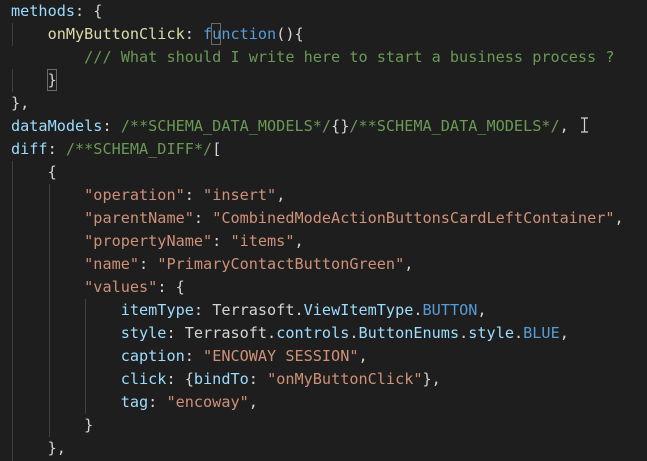  What do you see at coordinates (134, 195) in the screenshot?
I see `code-token: "operation"` at bounding box center [134, 195].